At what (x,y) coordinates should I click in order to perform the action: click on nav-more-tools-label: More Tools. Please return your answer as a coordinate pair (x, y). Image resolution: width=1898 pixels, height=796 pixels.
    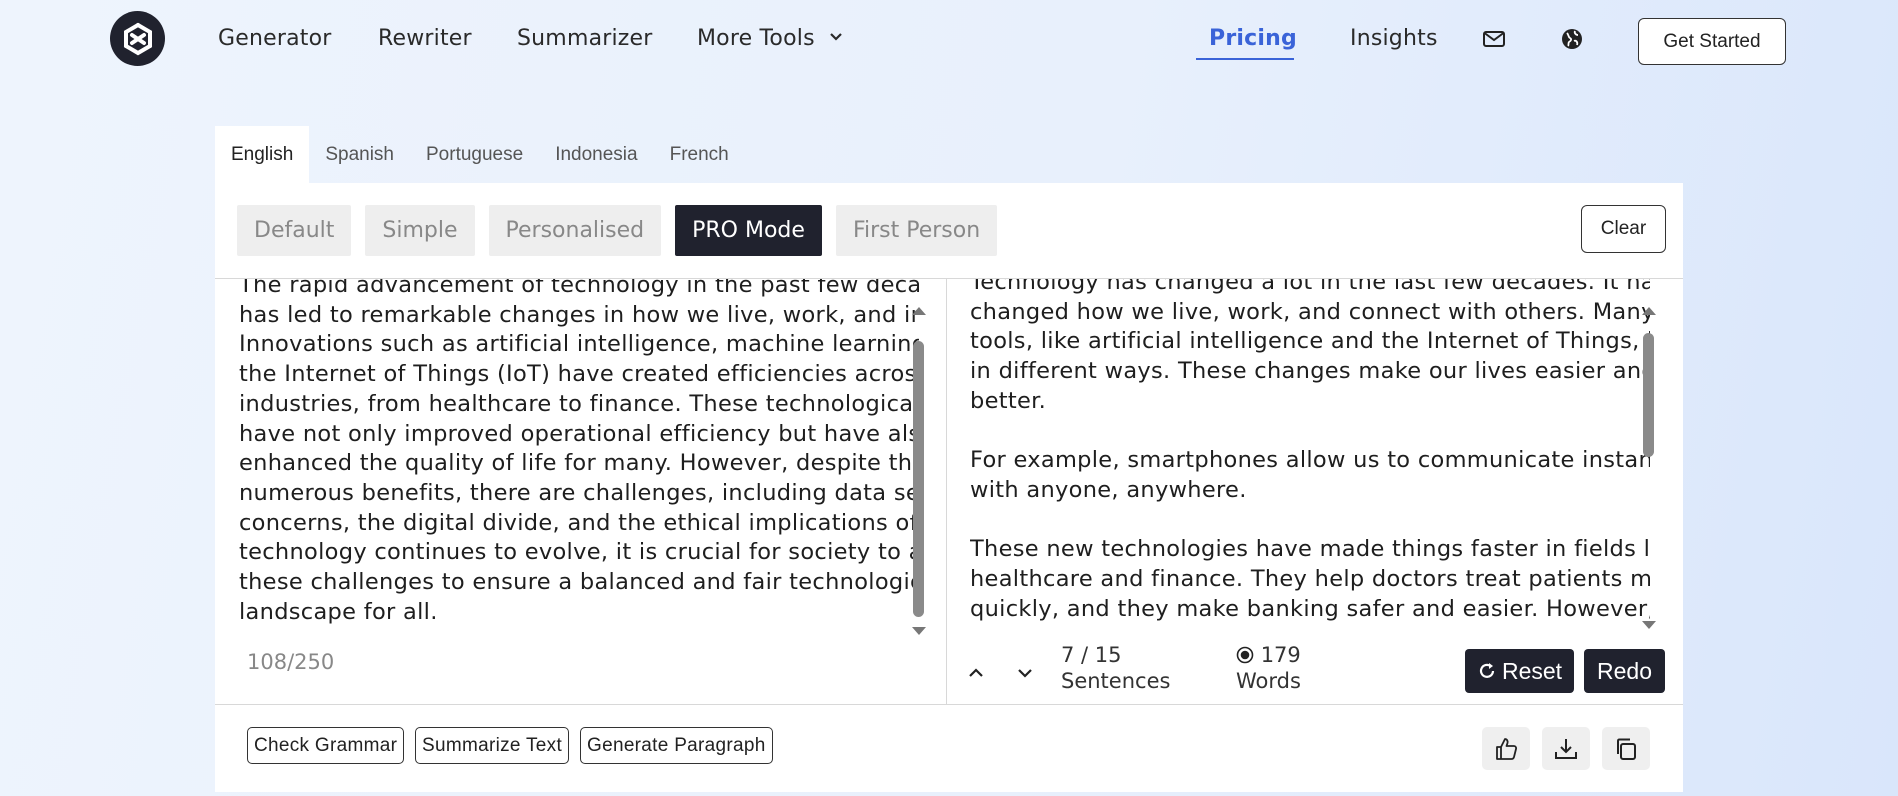
    Looking at the image, I should click on (756, 38).